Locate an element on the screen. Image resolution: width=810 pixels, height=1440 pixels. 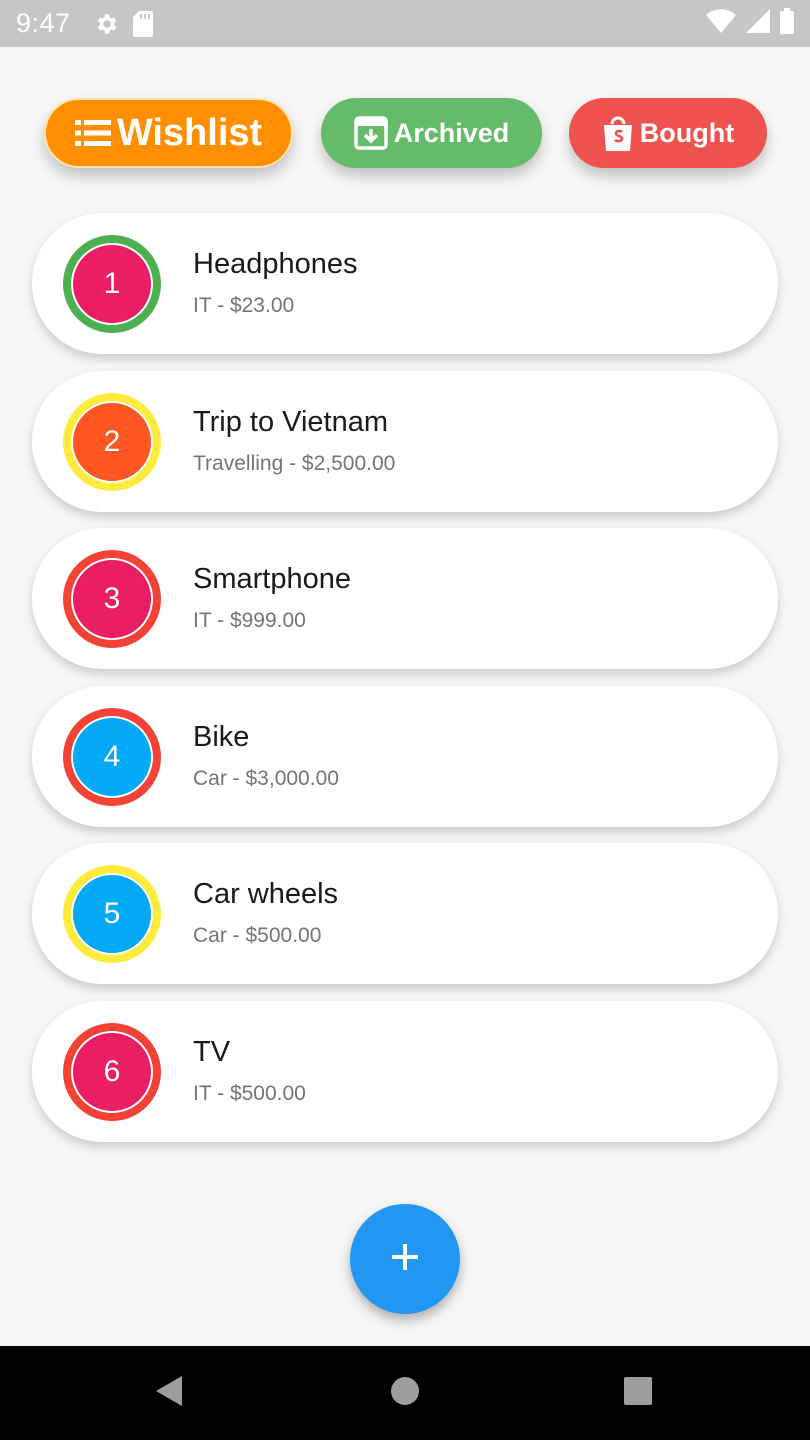
status-bar: 9:47 is located at coordinates (405, 23).